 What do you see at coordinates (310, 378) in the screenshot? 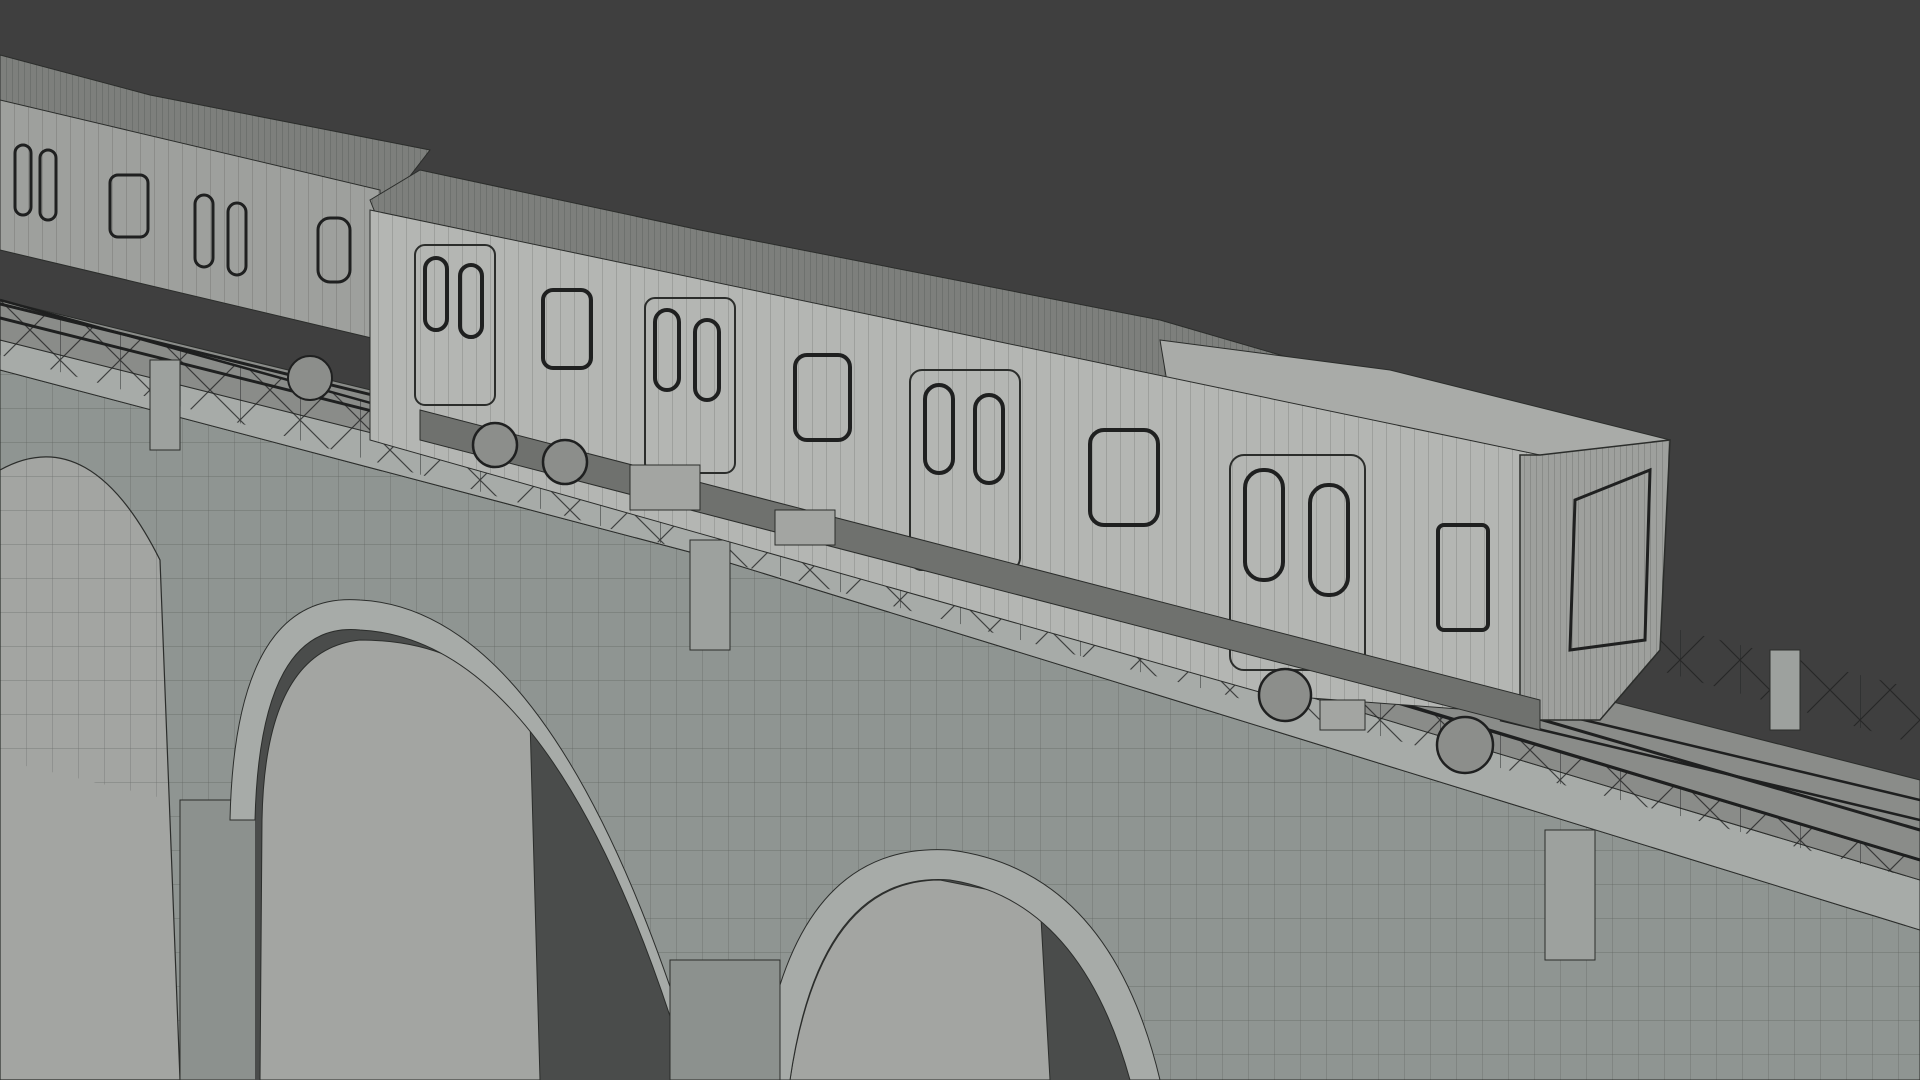
I see `rear-car-wheel` at bounding box center [310, 378].